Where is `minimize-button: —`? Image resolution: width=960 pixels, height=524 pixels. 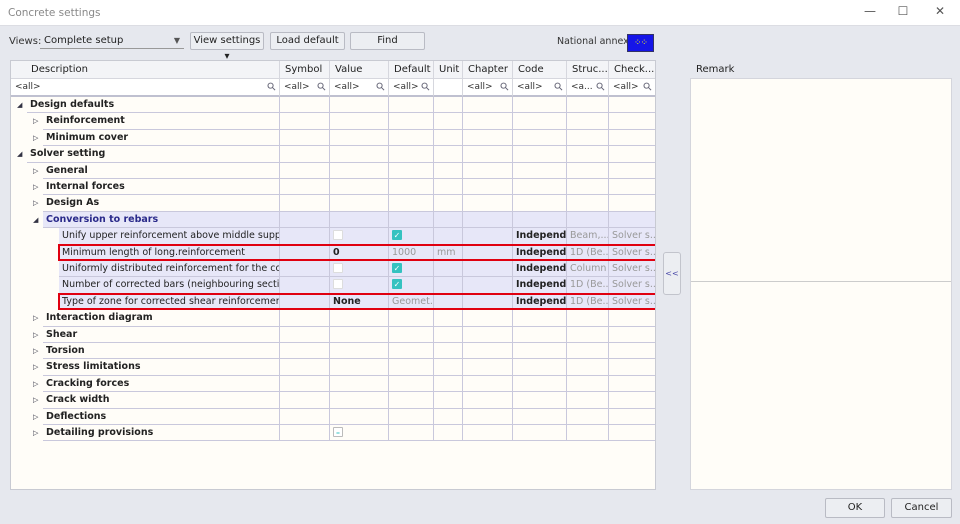
minimize-button: — is located at coordinates (870, 13).